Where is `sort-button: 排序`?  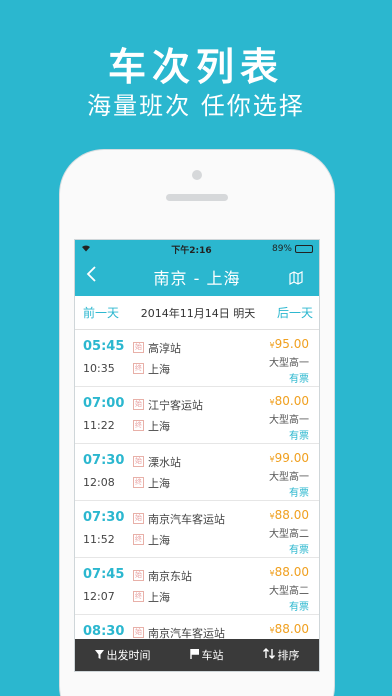
sort-button: 排序 is located at coordinates (281, 655).